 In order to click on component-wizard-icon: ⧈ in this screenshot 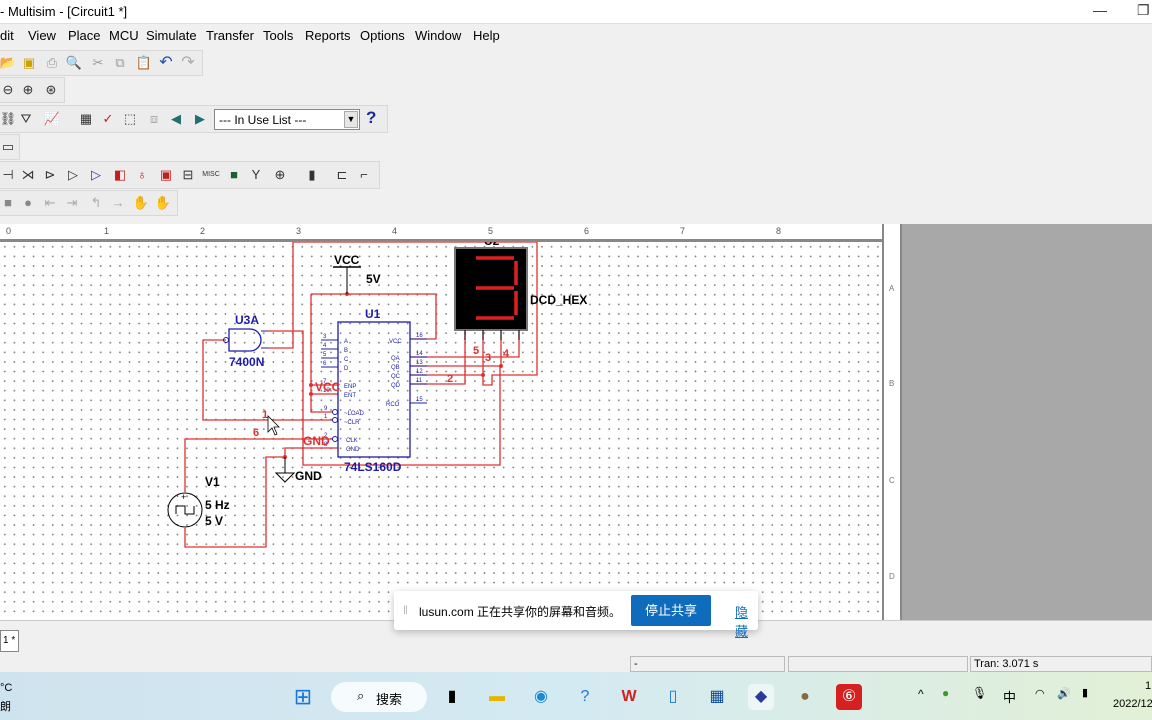, I will do `click(154, 119)`.